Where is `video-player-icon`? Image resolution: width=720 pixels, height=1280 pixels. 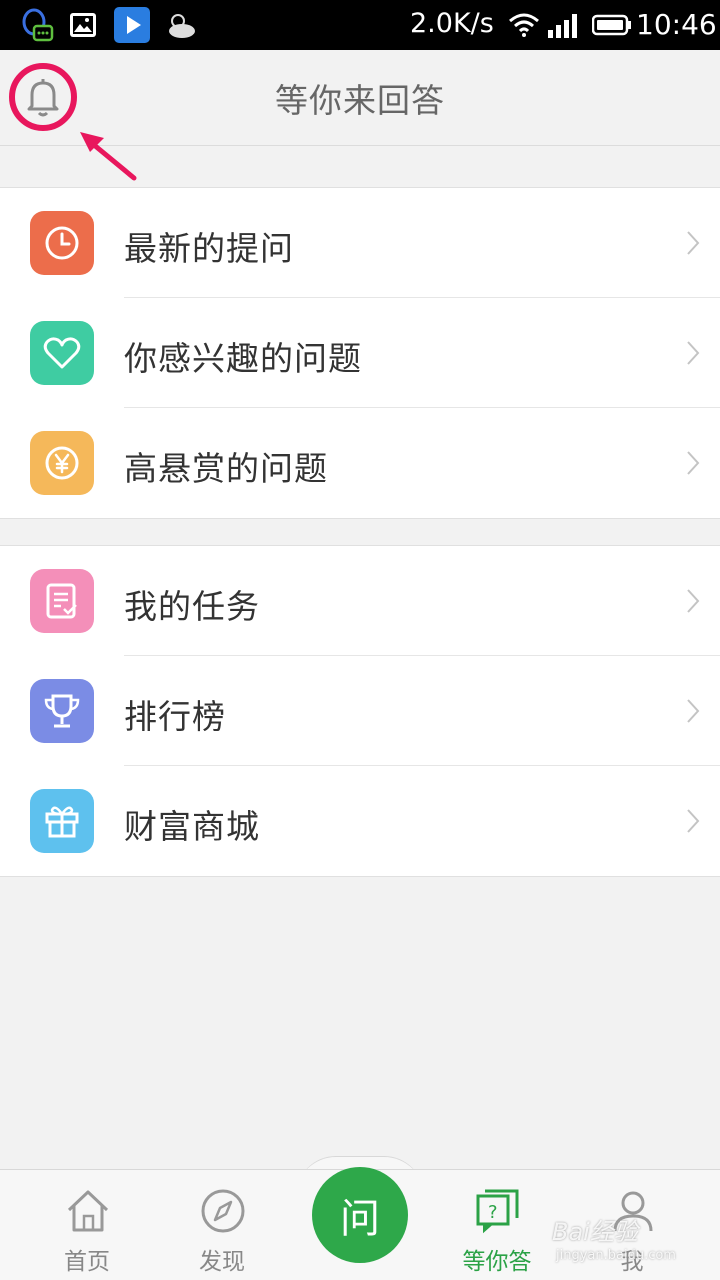 video-player-icon is located at coordinates (132, 25).